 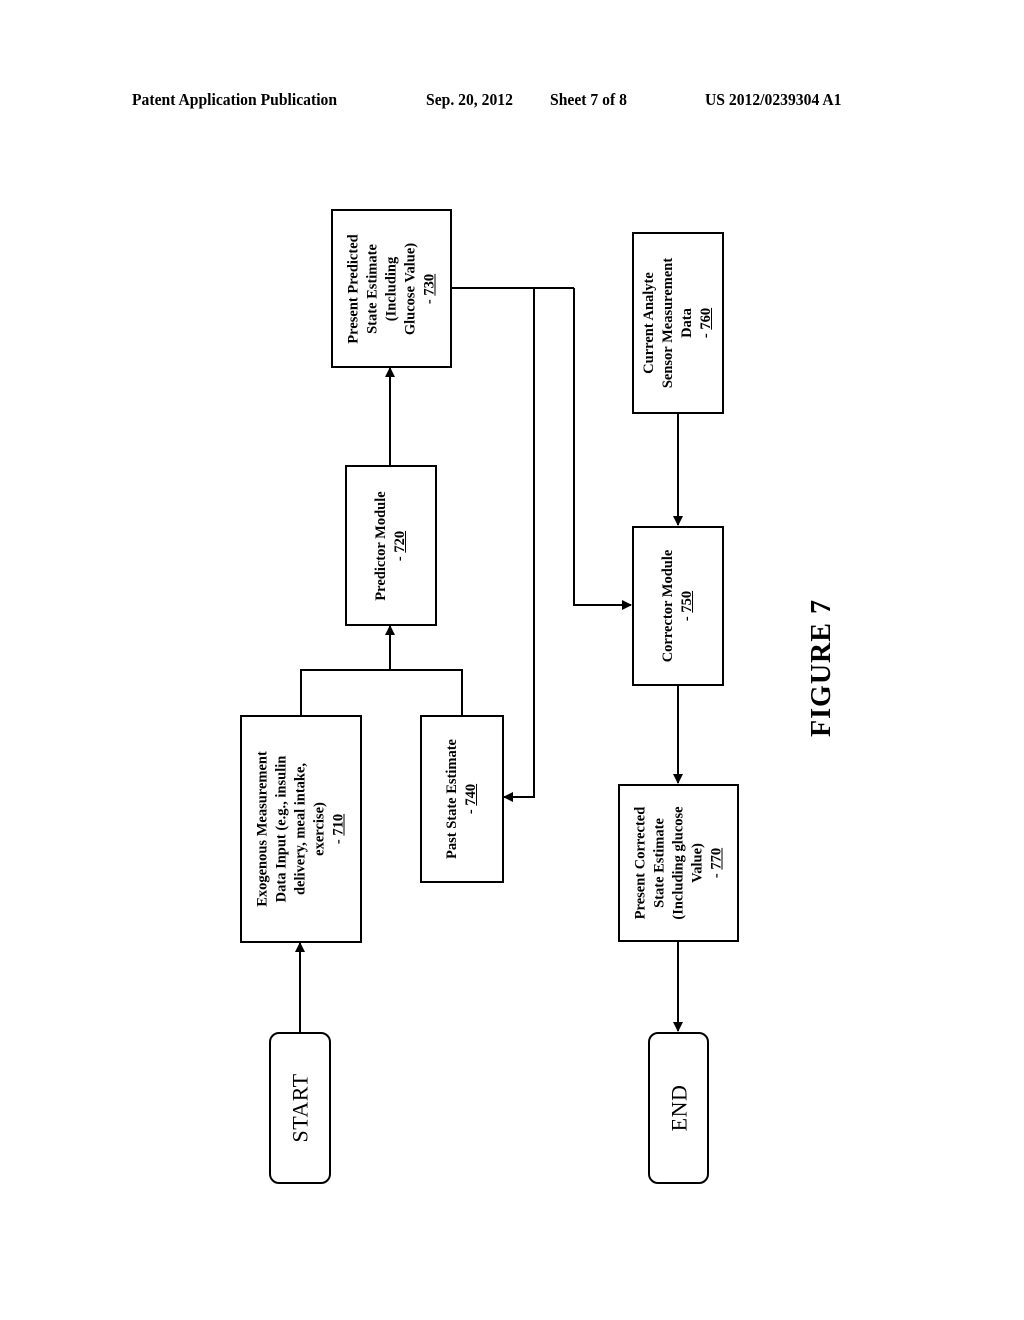 What do you see at coordinates (338, 824) in the screenshot?
I see `ref-number: 710` at bounding box center [338, 824].